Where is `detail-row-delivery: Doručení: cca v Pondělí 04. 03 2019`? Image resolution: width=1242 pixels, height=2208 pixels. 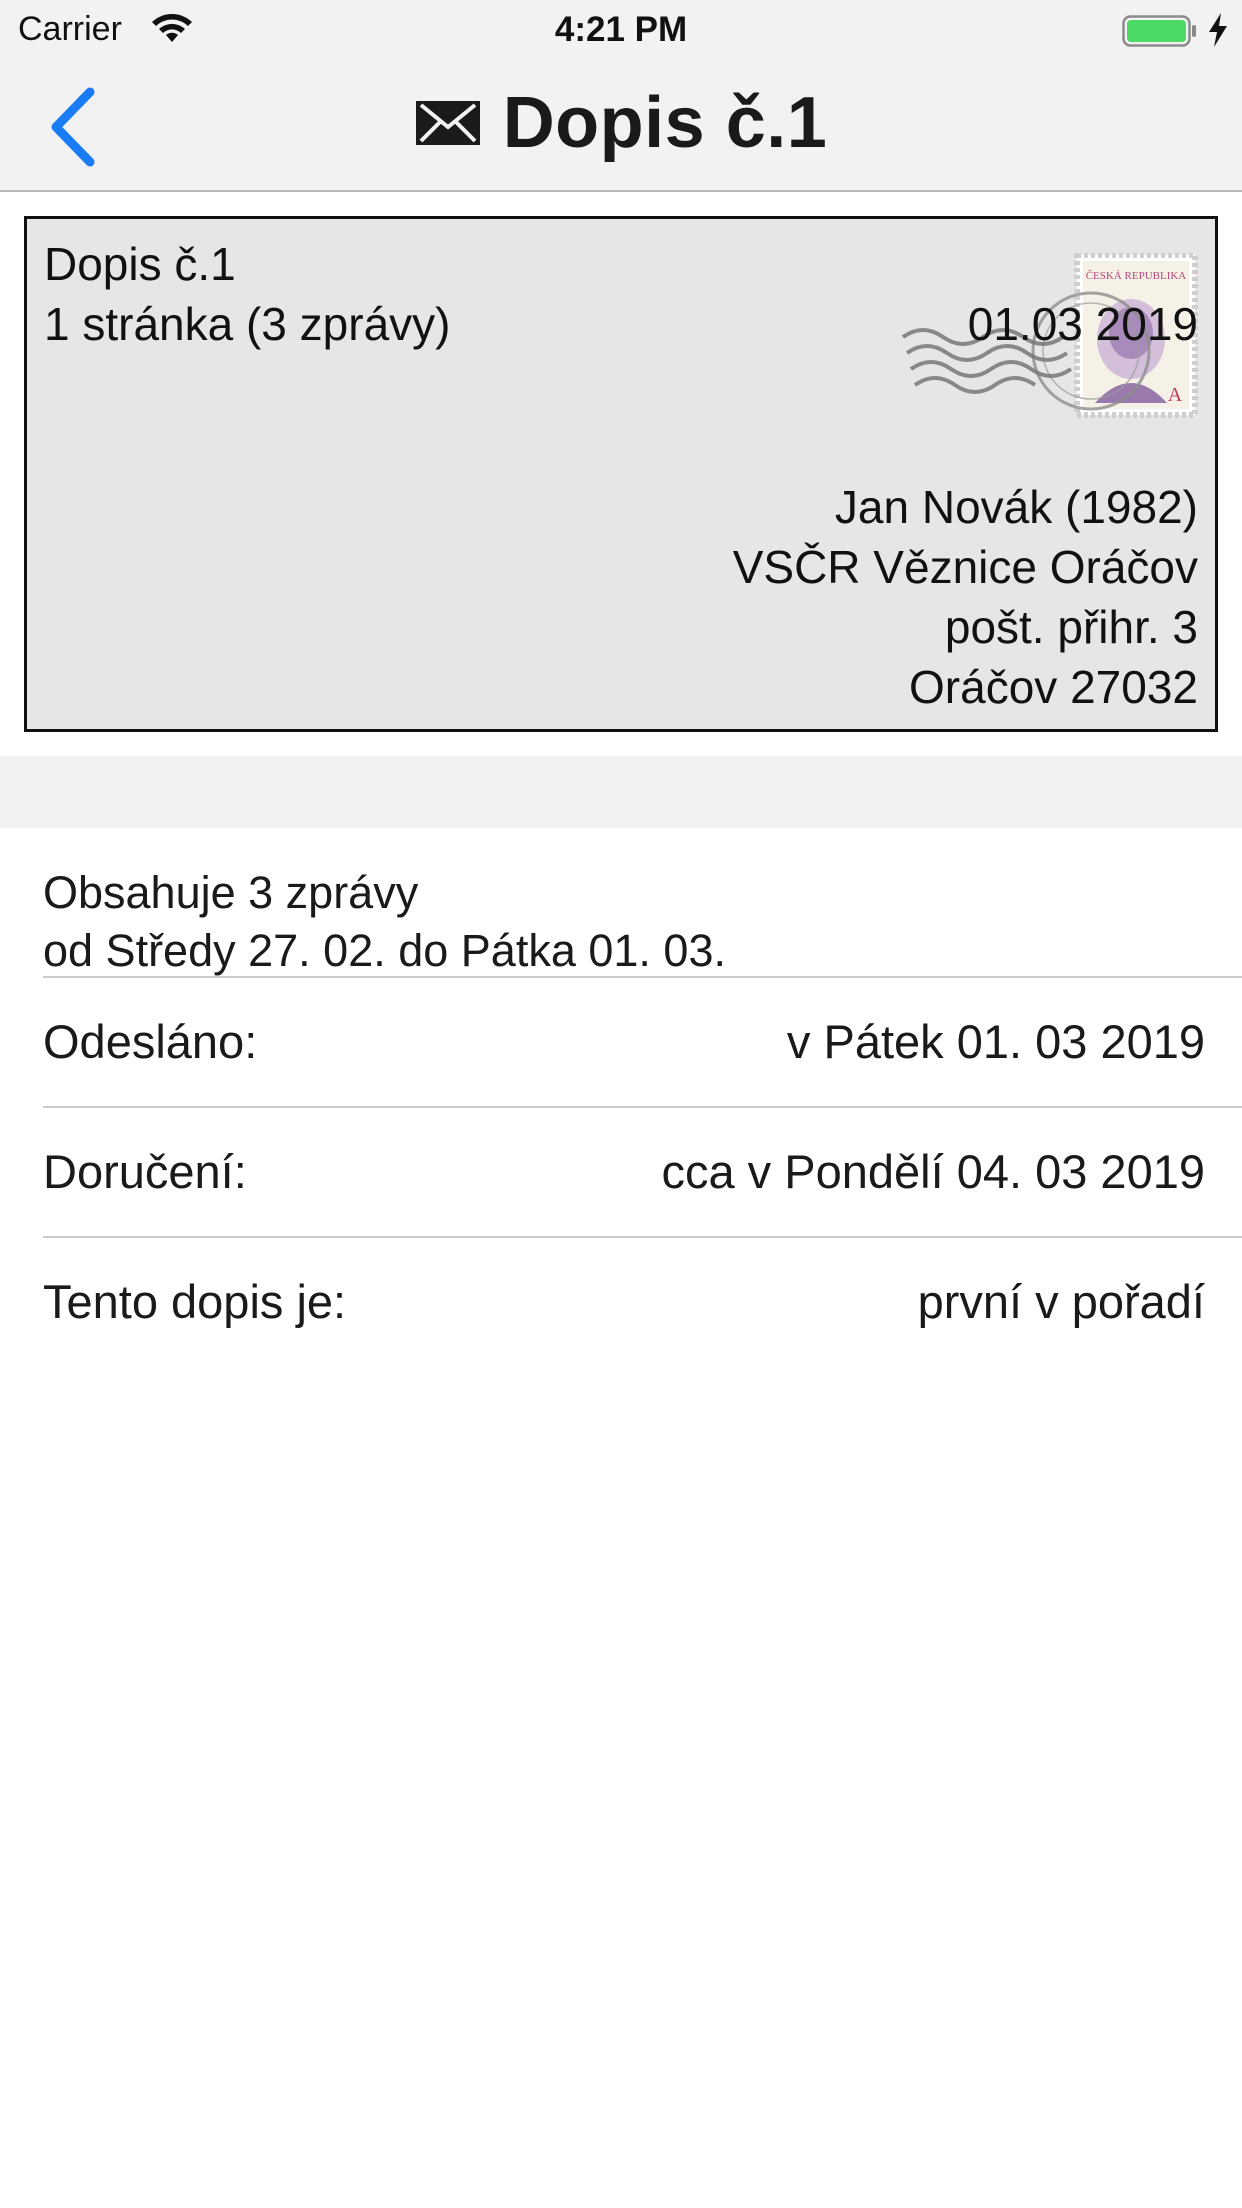
detail-row-delivery: Doručení: cca v Pondělí 04. 03 2019 is located at coordinates (621, 1172).